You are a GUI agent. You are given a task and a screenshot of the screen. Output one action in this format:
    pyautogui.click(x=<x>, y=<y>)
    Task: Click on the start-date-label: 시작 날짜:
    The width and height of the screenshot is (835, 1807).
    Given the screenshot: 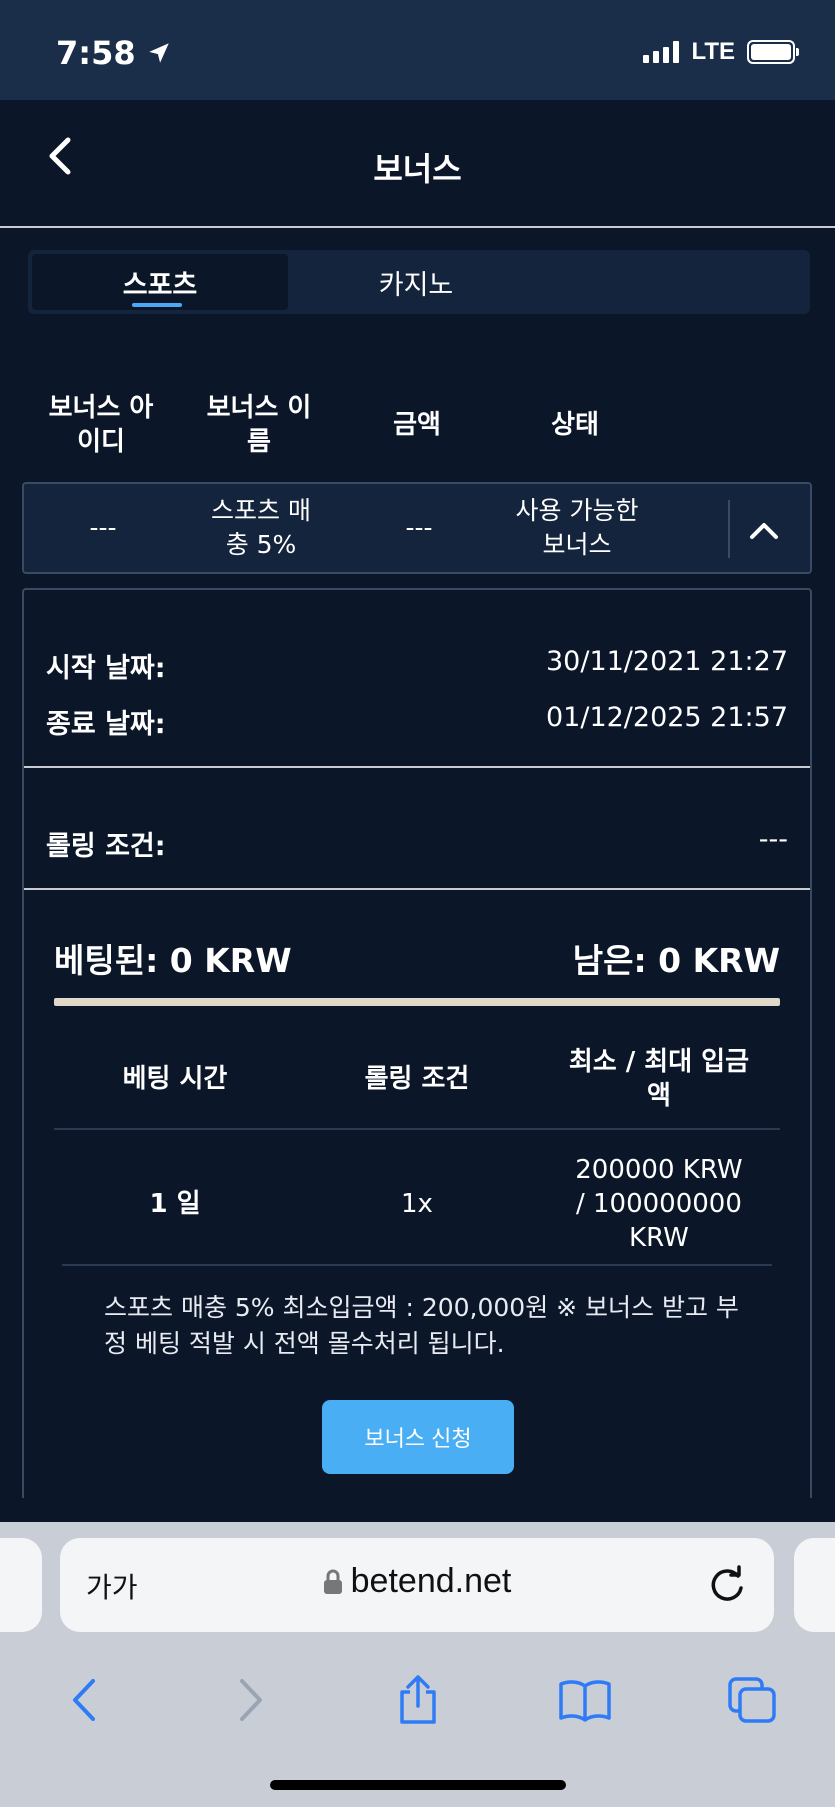 What is the action you would take?
    pyautogui.click(x=106, y=668)
    